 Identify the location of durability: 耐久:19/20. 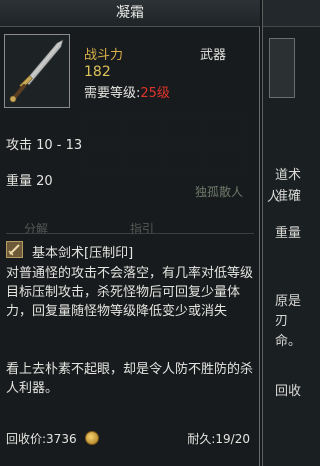
(218, 439).